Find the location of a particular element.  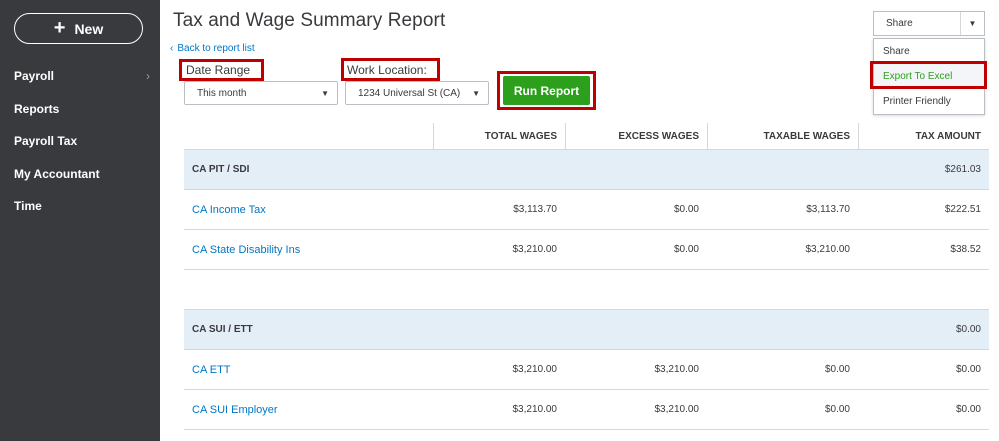

sidebar-item-label: Payroll Tax is located at coordinates (46, 141).